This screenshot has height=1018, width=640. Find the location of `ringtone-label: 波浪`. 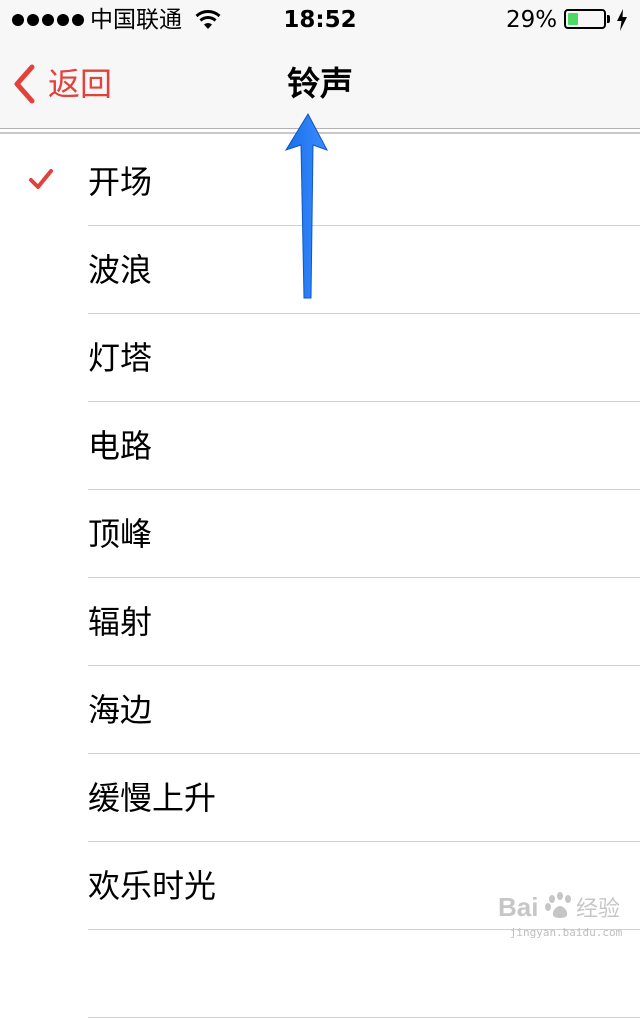

ringtone-label: 波浪 is located at coordinates (120, 270).